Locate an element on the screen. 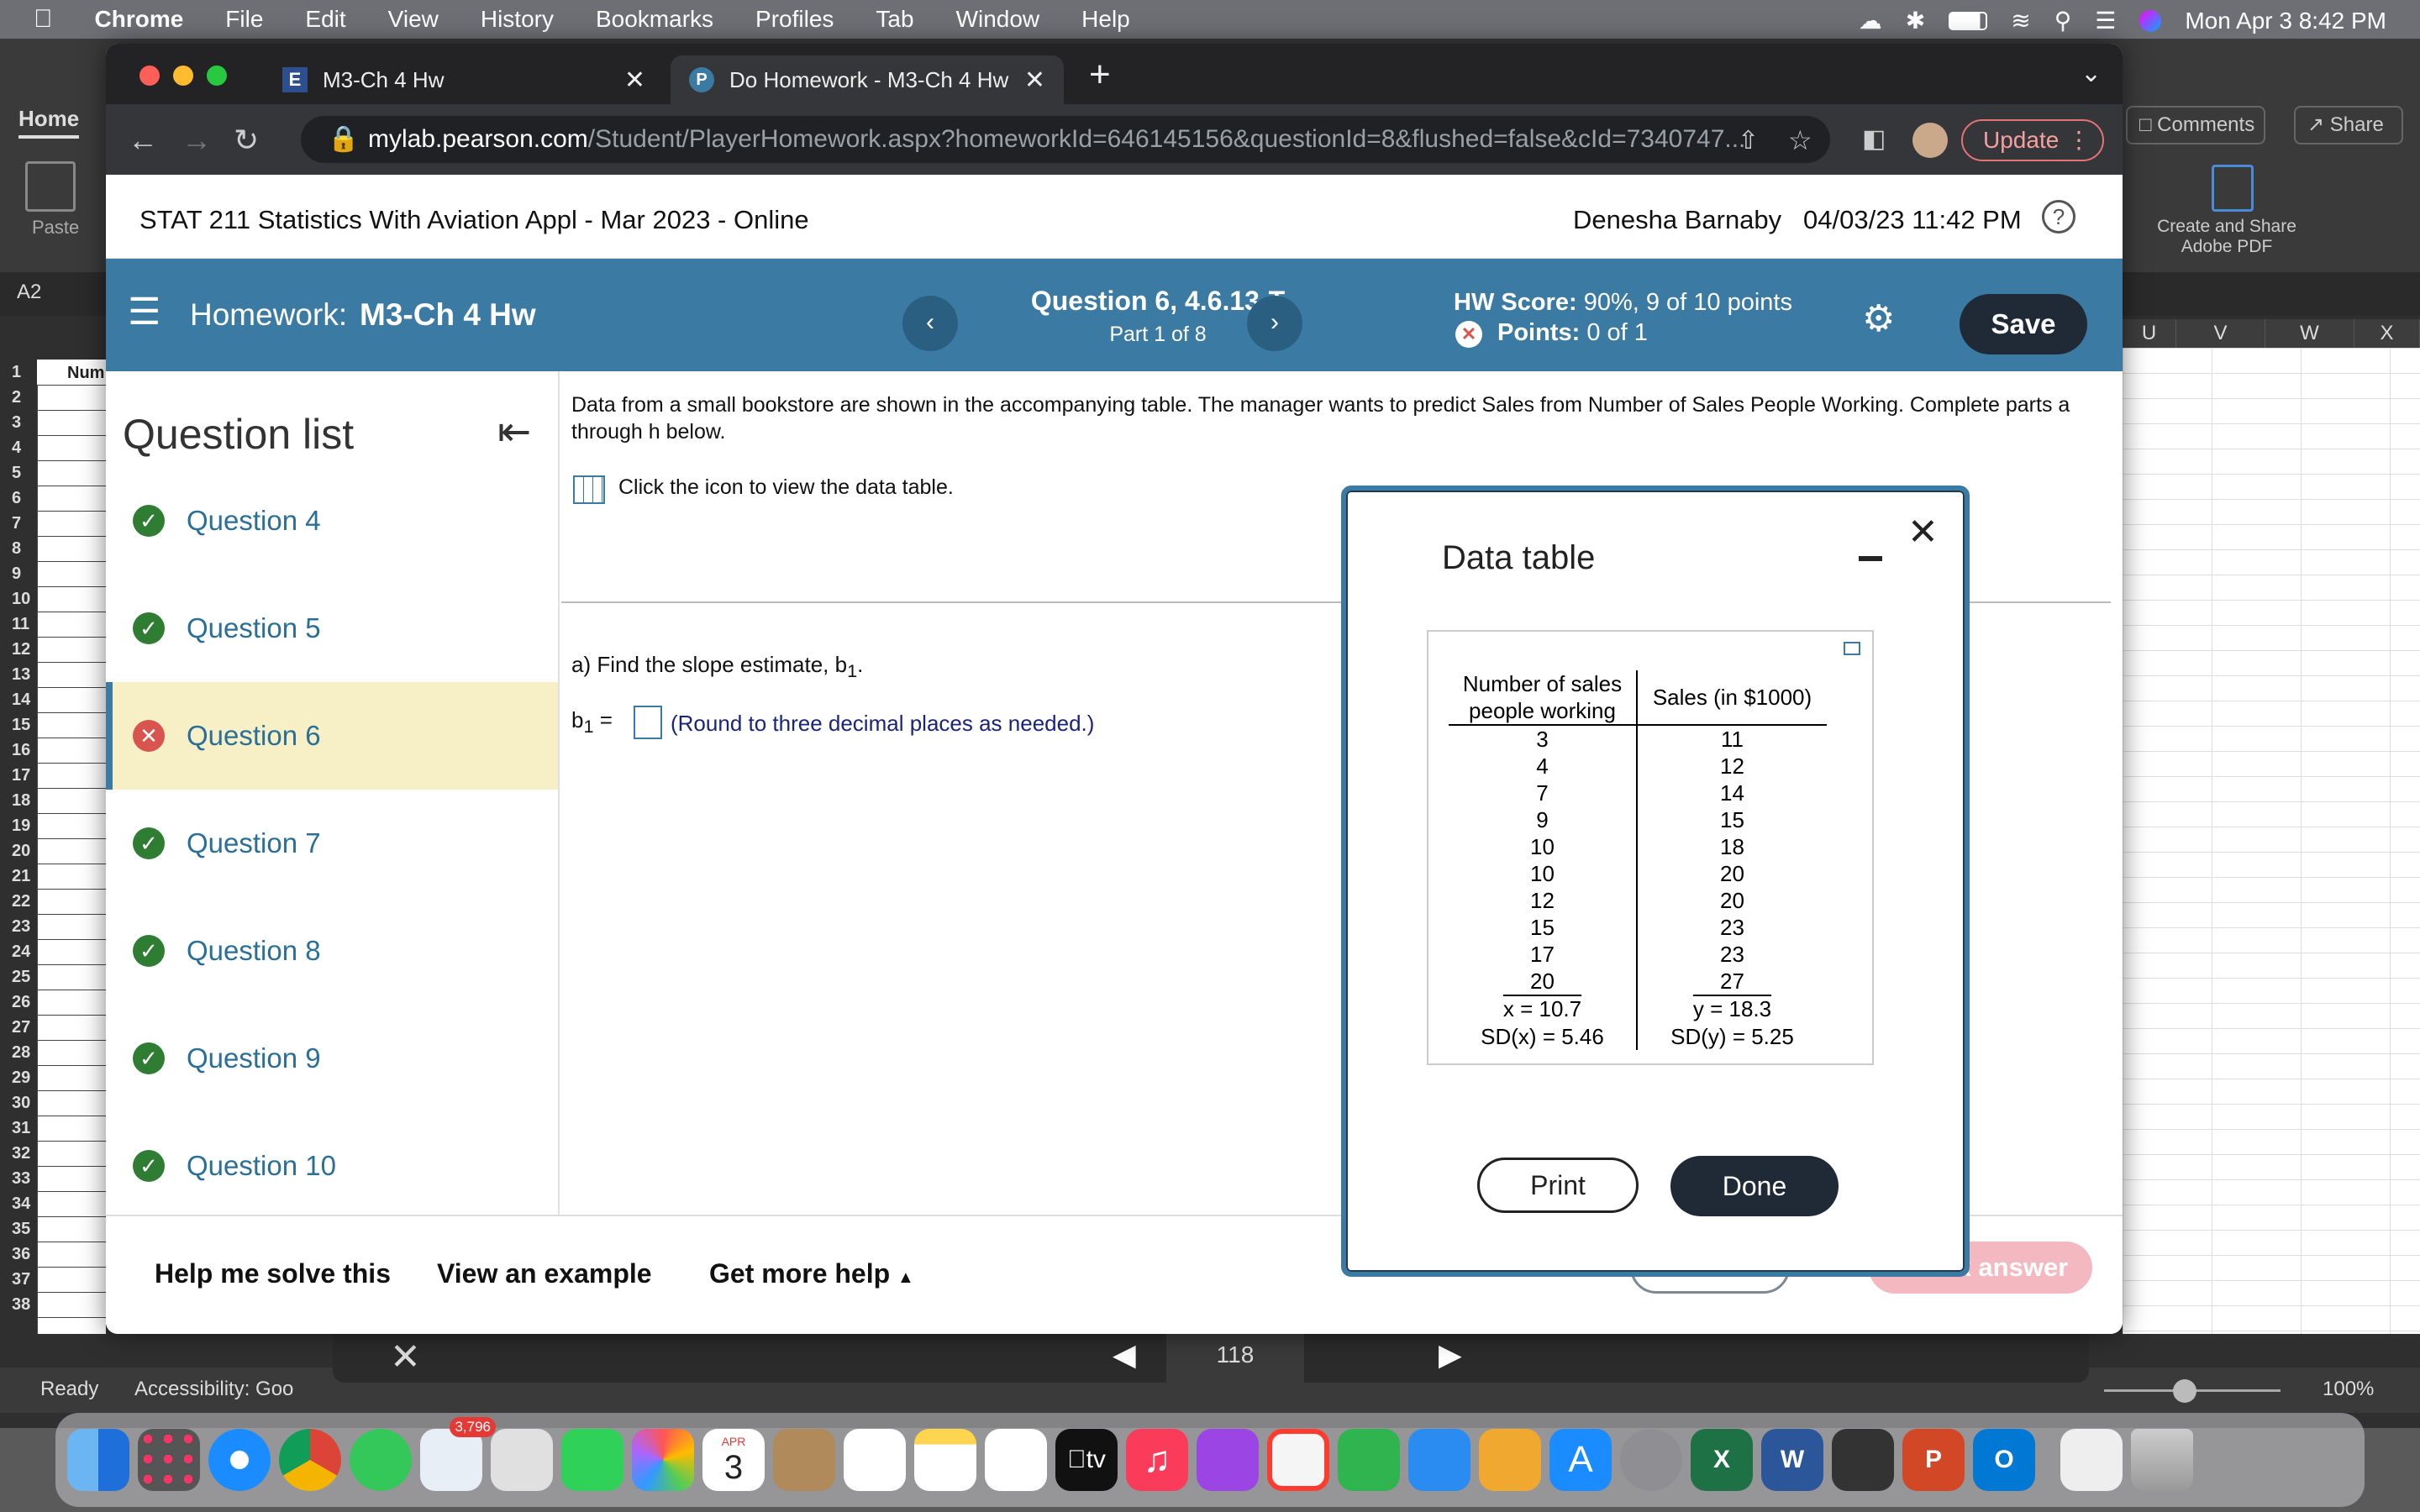 The width and height of the screenshot is (2420, 1512). row-number: 25 is located at coordinates (18, 977).